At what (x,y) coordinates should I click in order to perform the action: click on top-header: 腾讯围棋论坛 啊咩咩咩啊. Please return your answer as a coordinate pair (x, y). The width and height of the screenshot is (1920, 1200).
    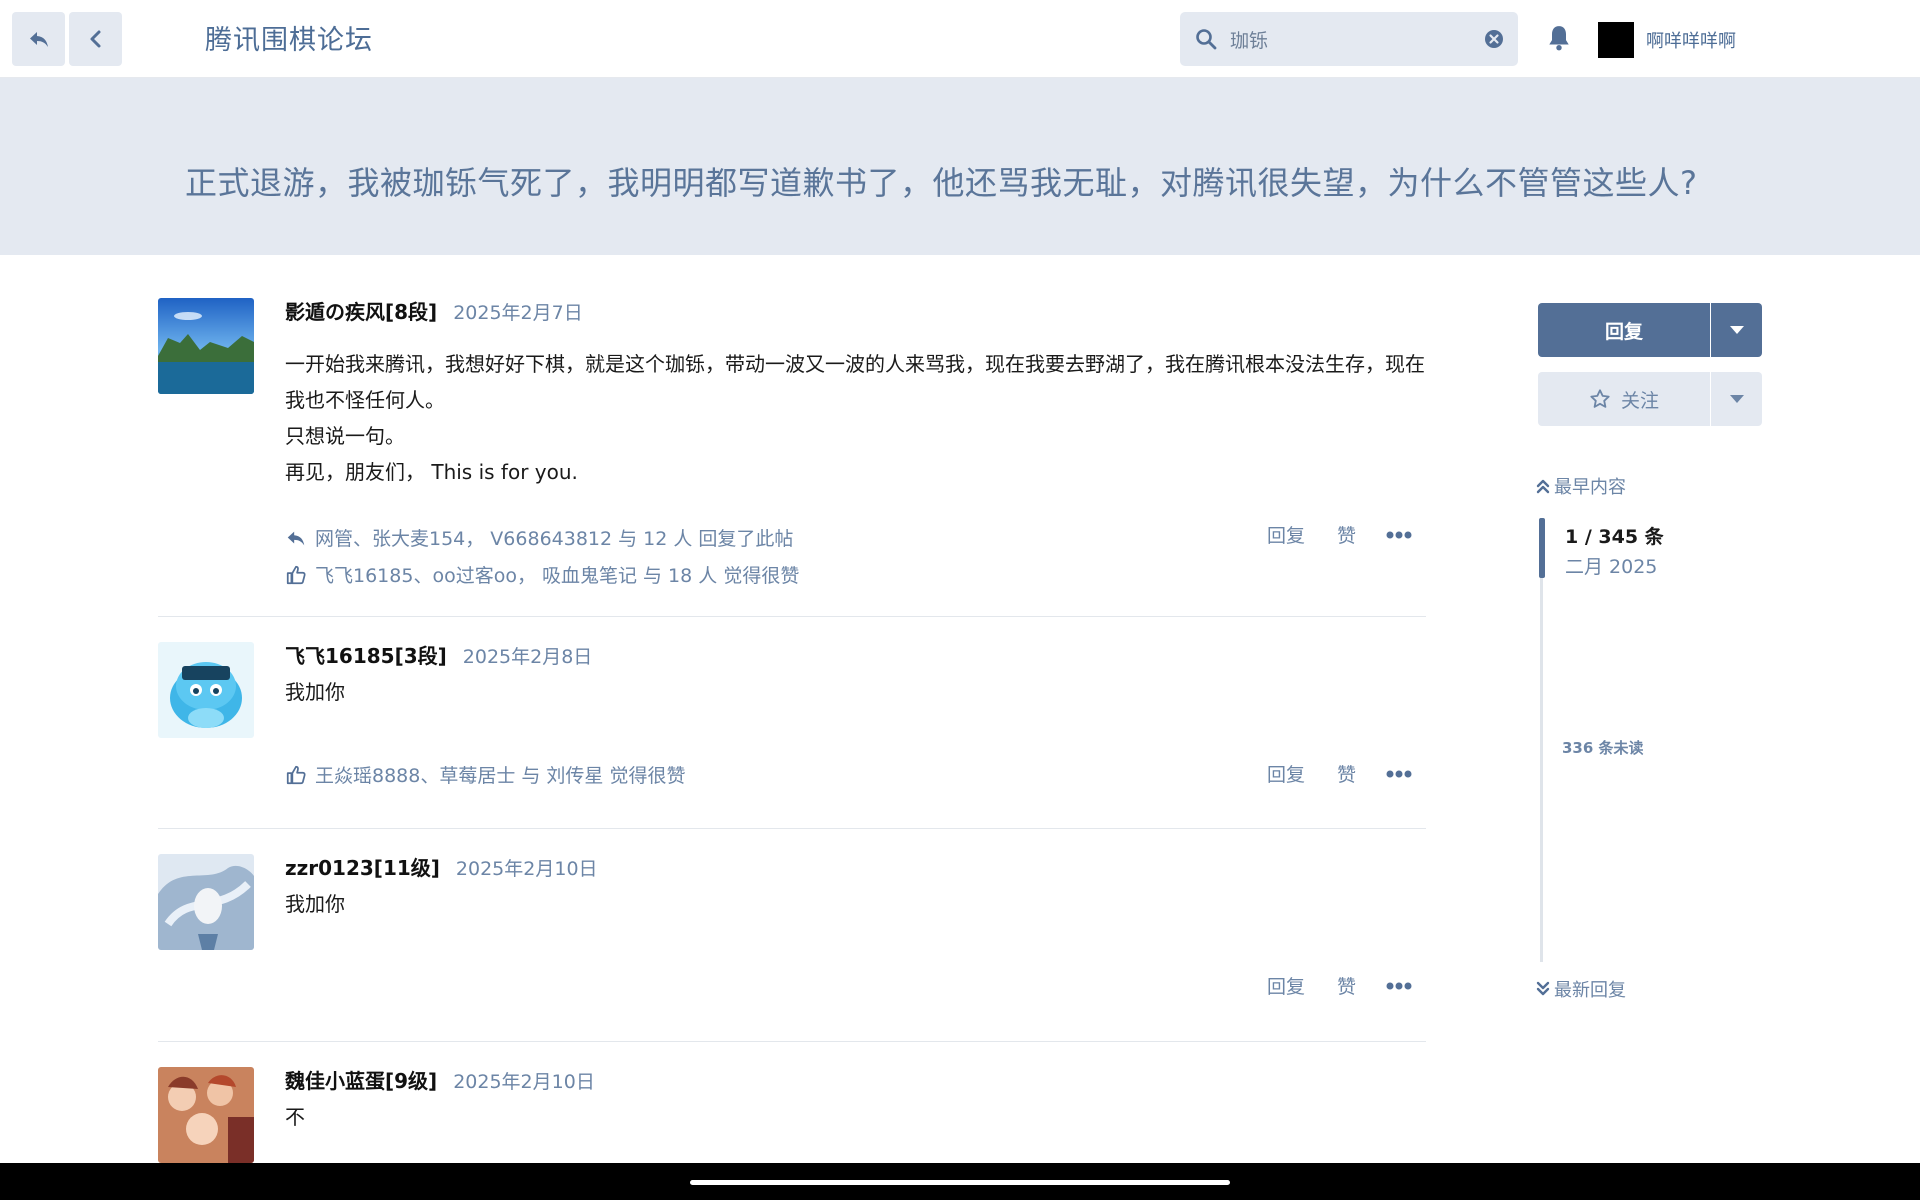
    Looking at the image, I should click on (960, 39).